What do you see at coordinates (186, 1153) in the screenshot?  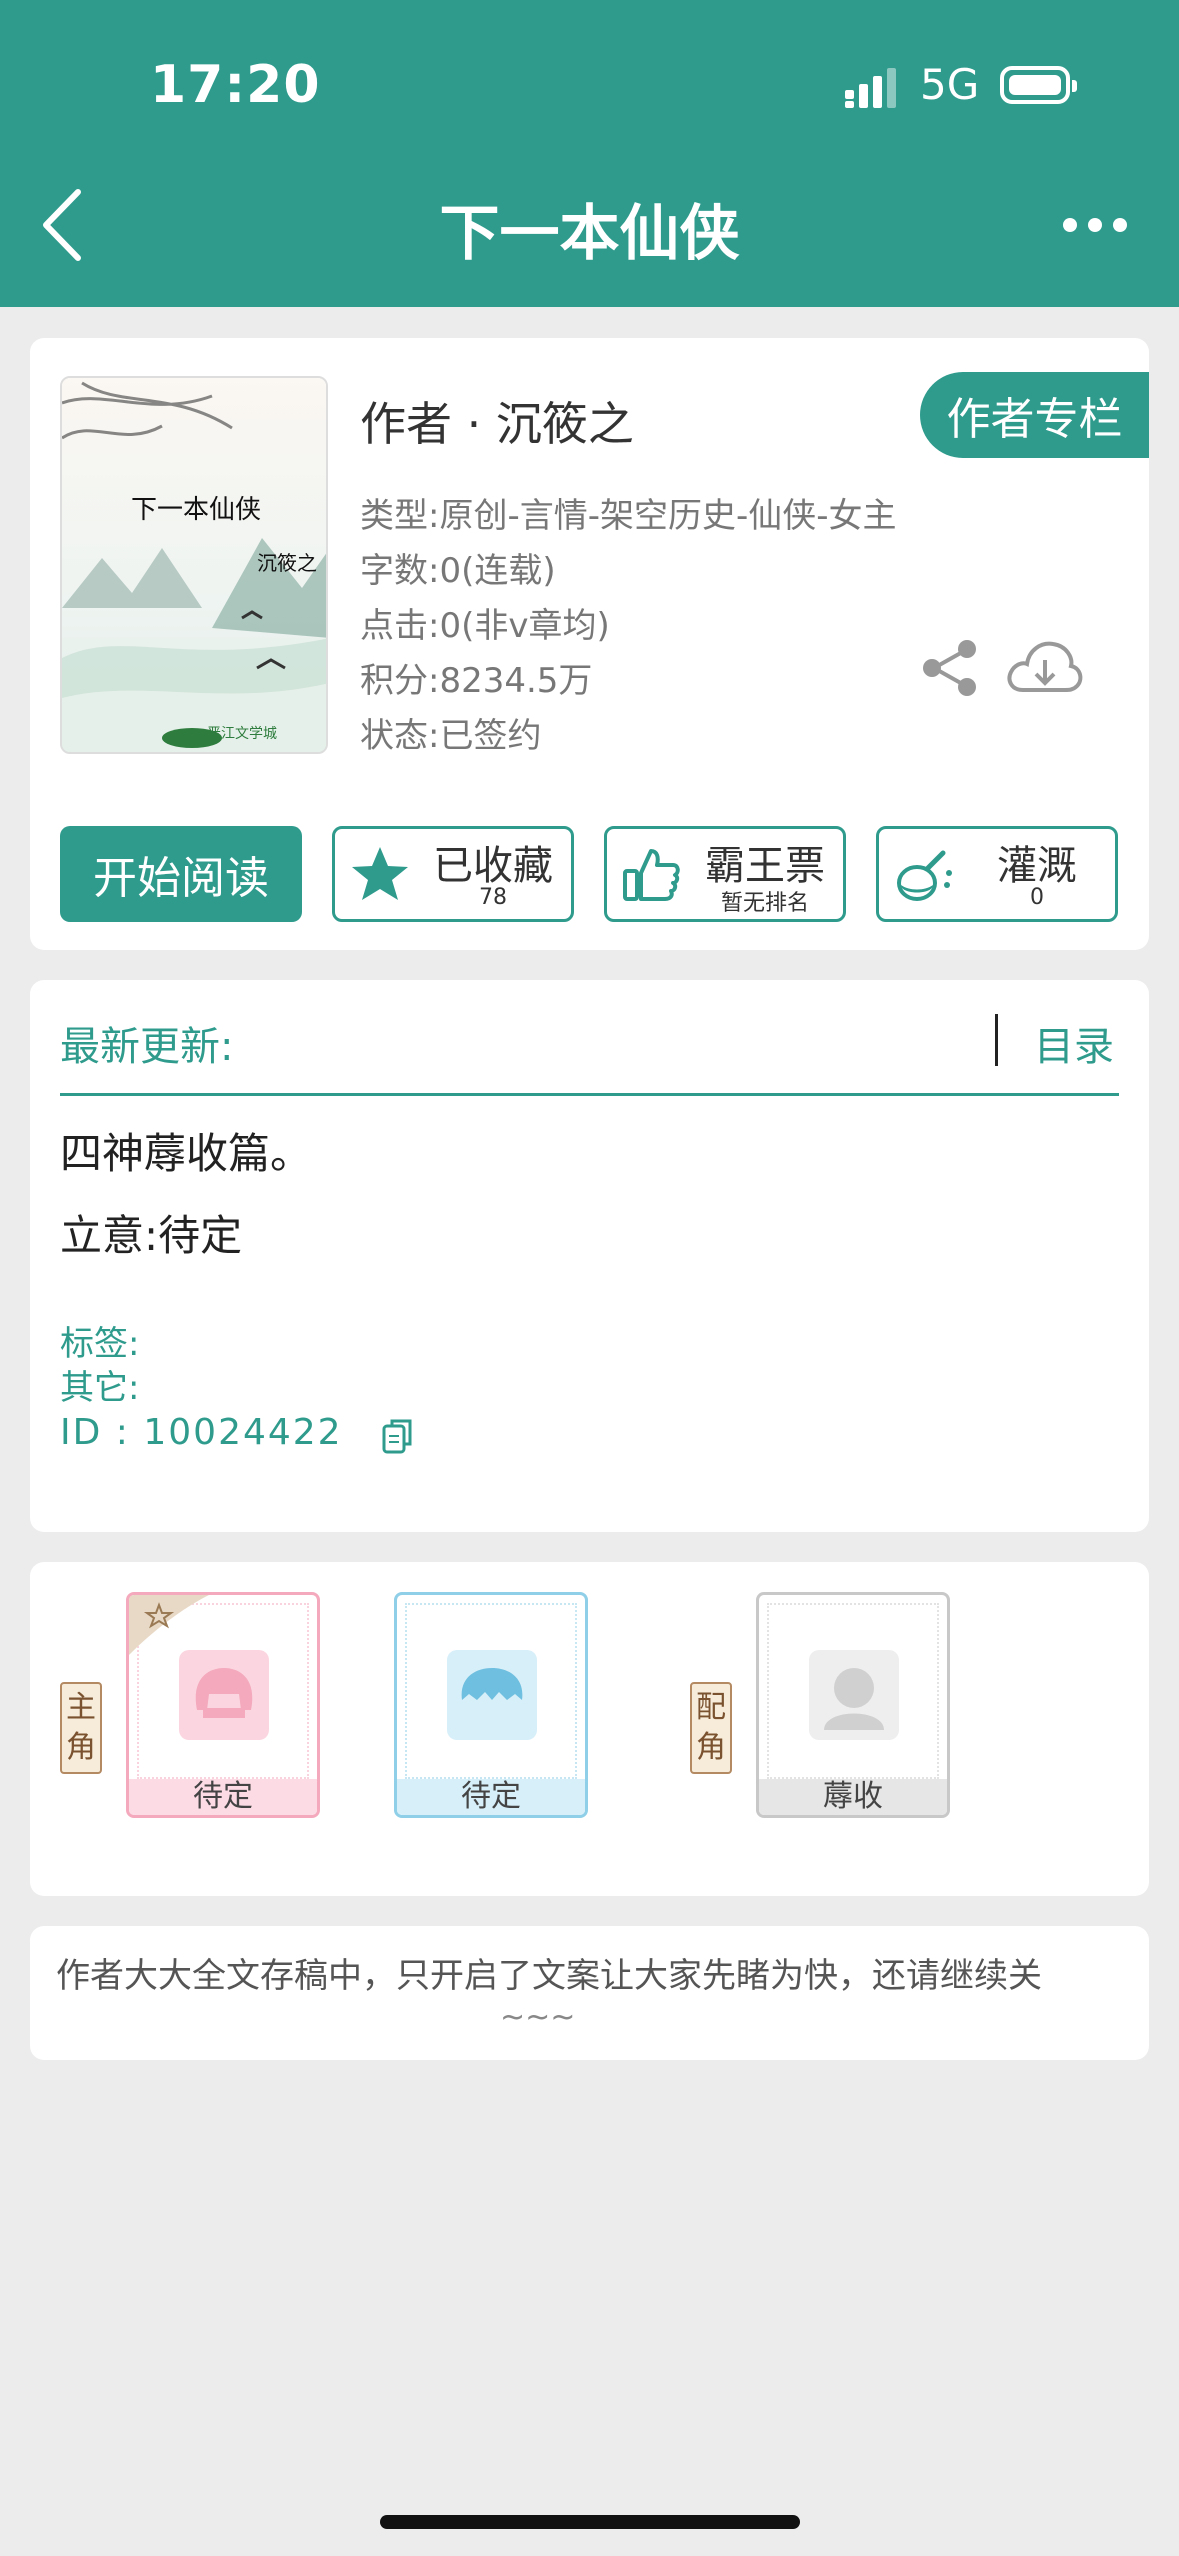 I see `intro-line: 四神蓐收篇。` at bounding box center [186, 1153].